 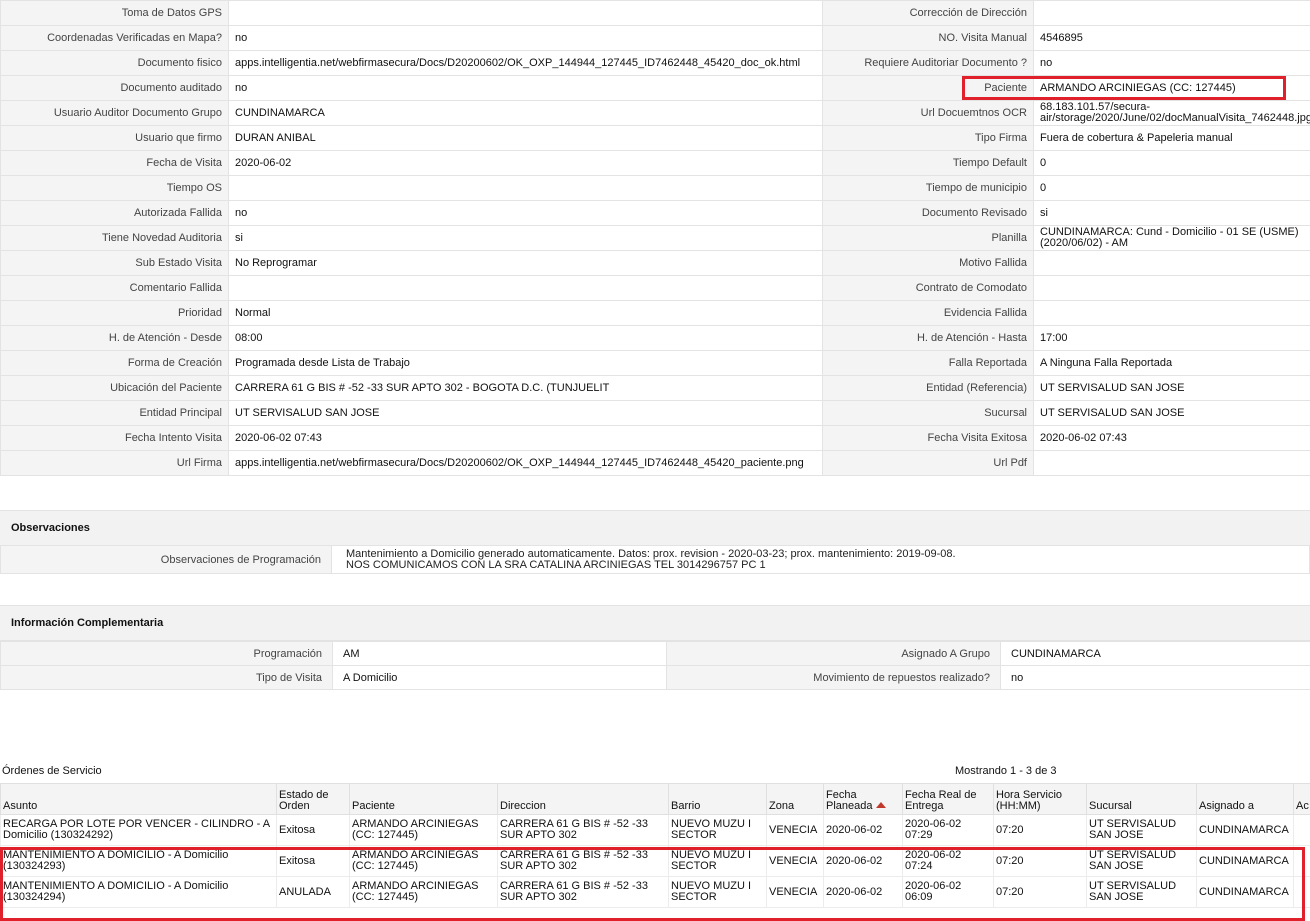 I want to click on orders-column-header: Asunto, so click(x=139, y=799).